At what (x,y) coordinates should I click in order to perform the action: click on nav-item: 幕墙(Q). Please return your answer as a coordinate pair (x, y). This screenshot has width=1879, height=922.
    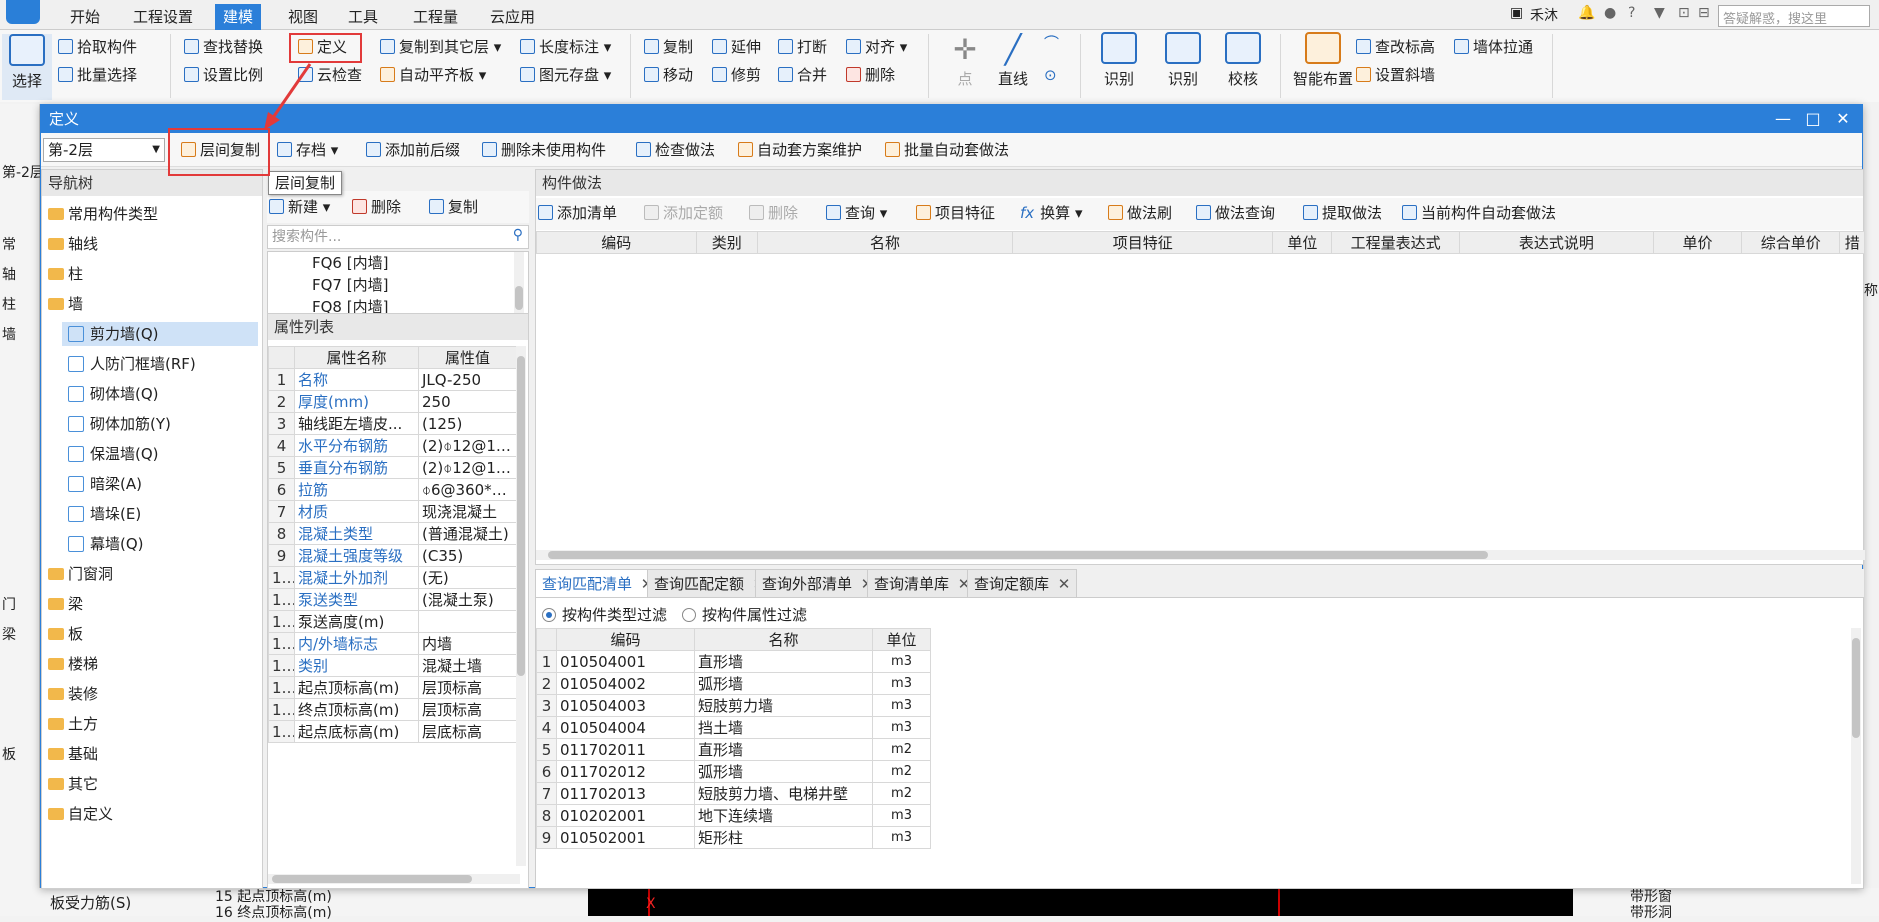
    Looking at the image, I should click on (160, 544).